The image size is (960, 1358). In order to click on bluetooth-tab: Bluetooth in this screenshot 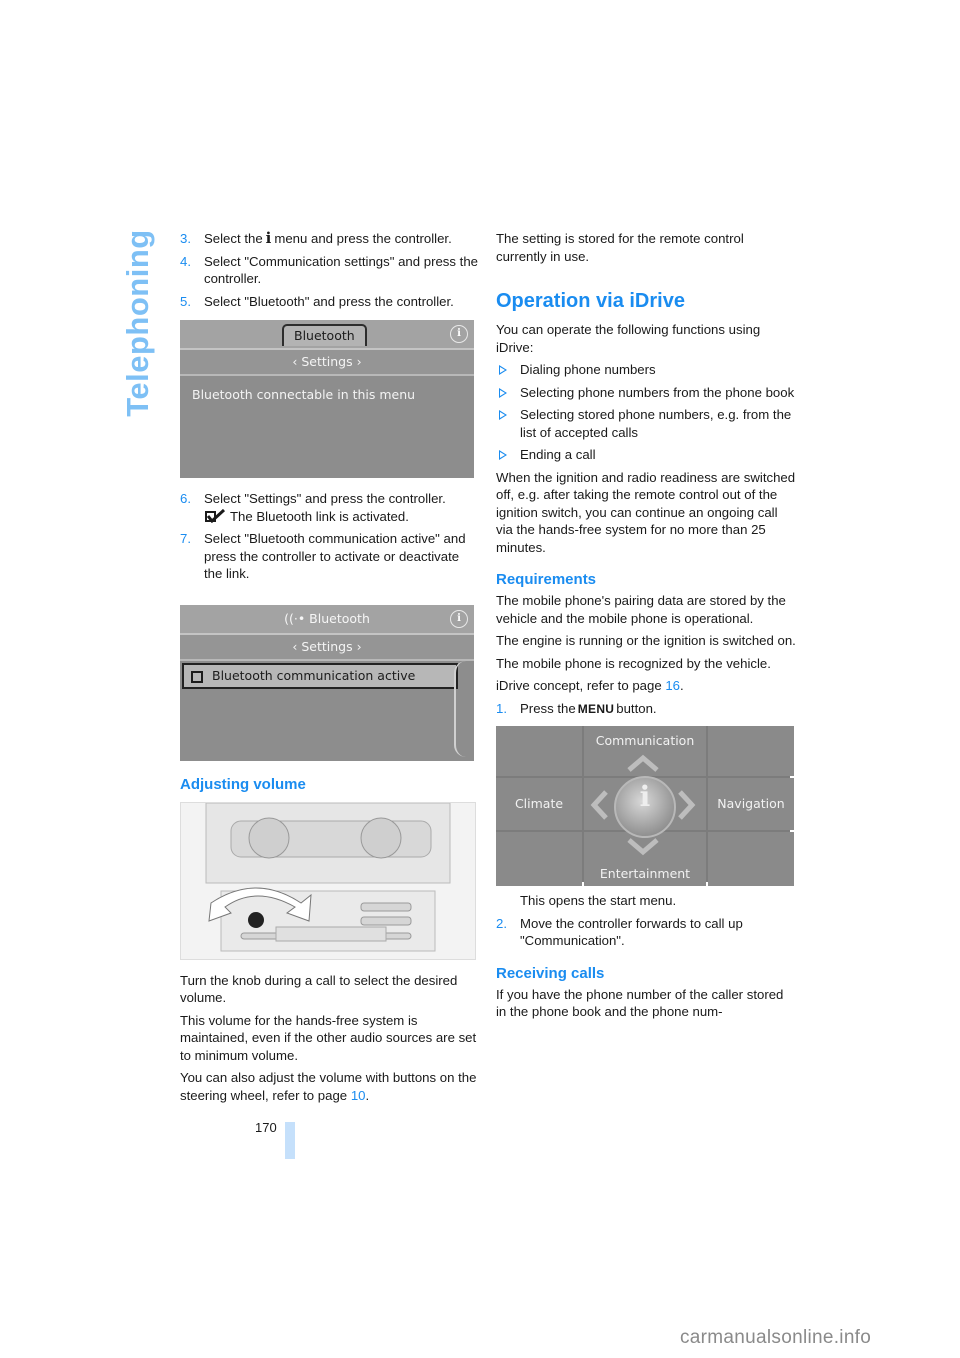, I will do `click(324, 335)`.